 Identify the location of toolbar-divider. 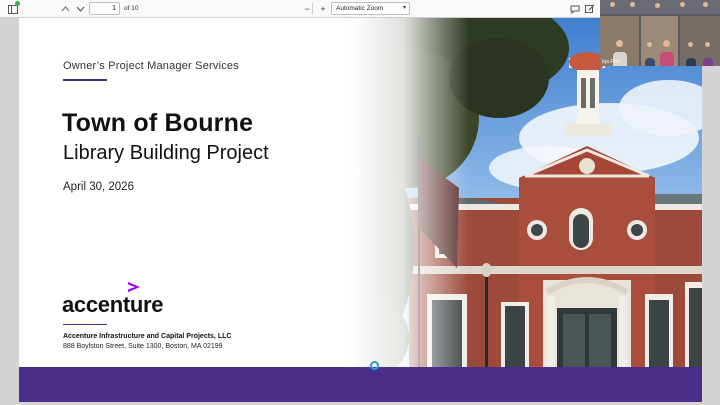
(312, 8).